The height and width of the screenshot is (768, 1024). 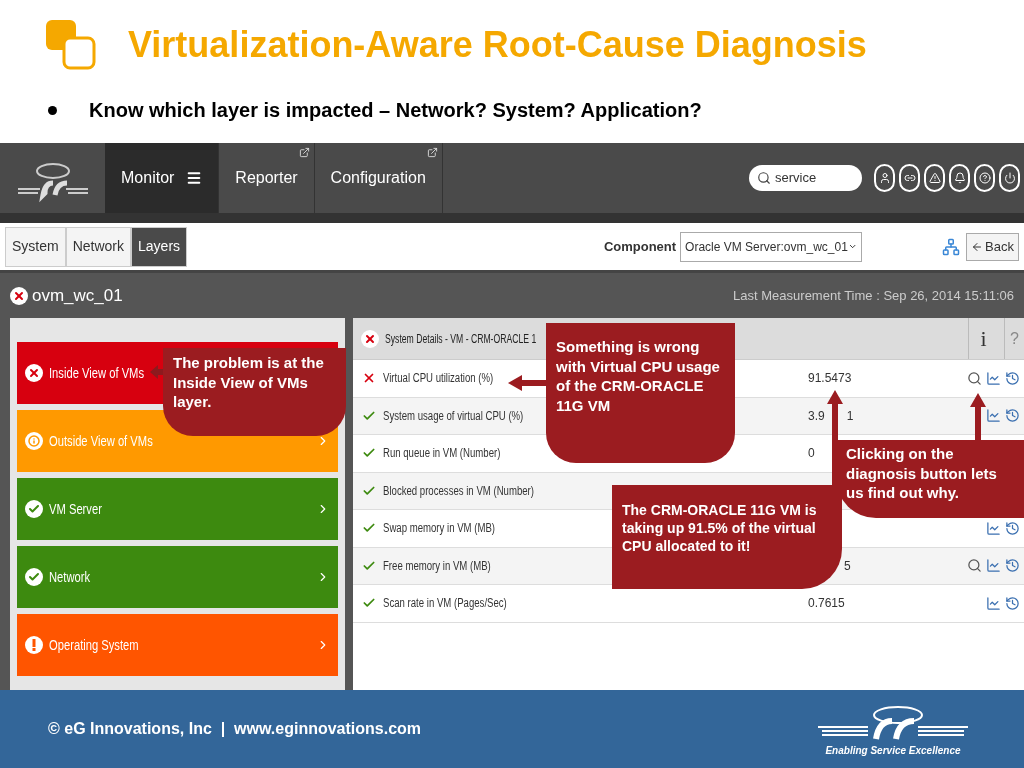 I want to click on metric-name: Free memory in VM (MB), so click(x=437, y=566).